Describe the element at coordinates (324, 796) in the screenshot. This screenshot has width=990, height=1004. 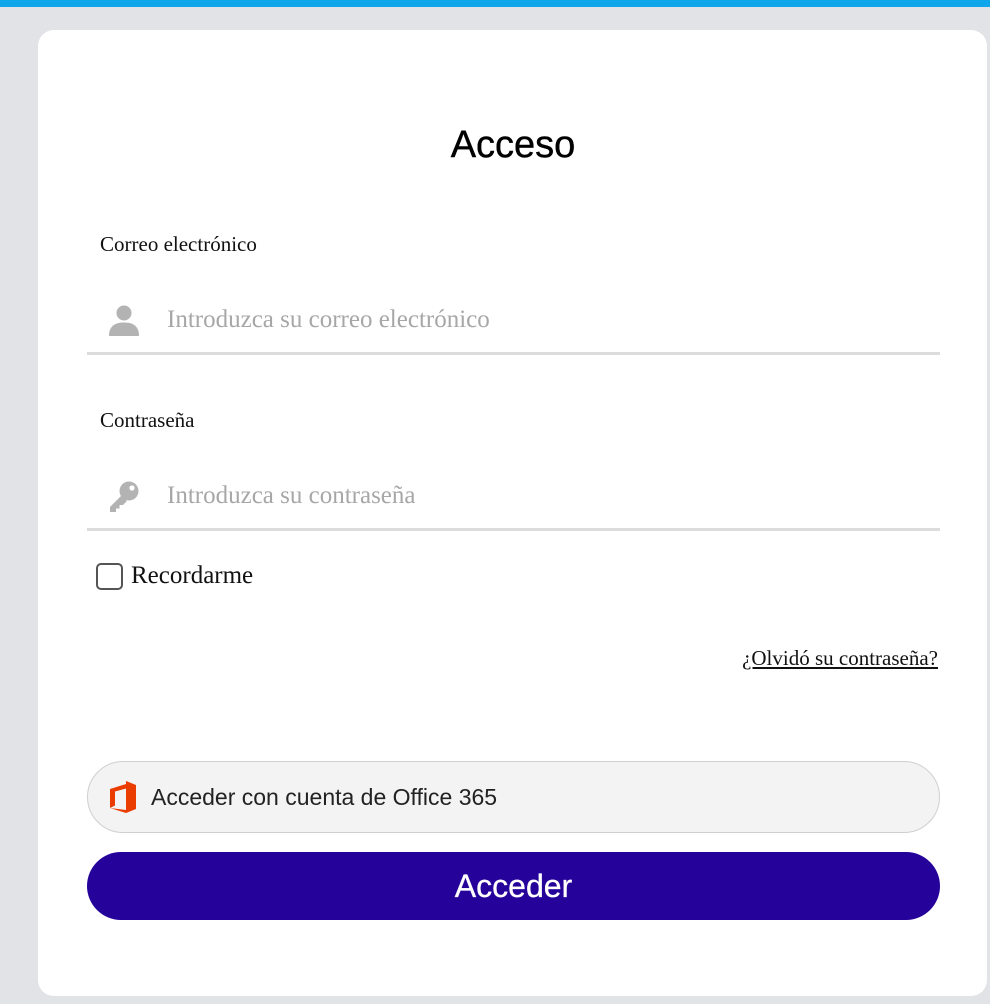
I see `office365-button-label: Acceder con cuenta de Office 365` at that location.